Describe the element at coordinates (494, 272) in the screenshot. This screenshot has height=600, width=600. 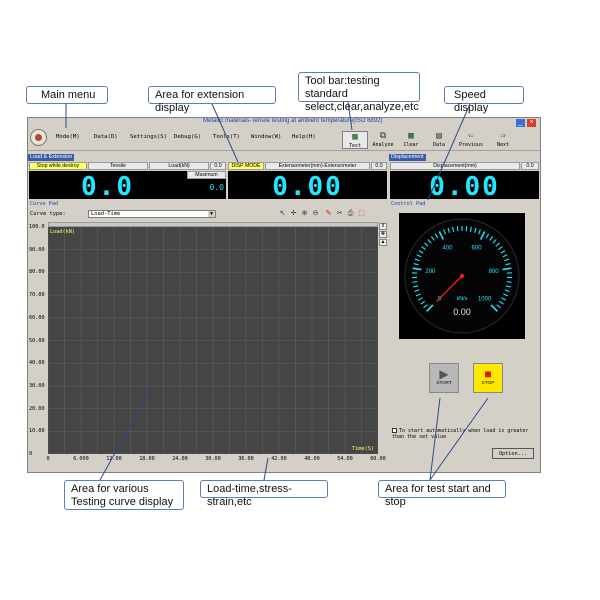
I see `gauge-tick-label: 800` at that location.